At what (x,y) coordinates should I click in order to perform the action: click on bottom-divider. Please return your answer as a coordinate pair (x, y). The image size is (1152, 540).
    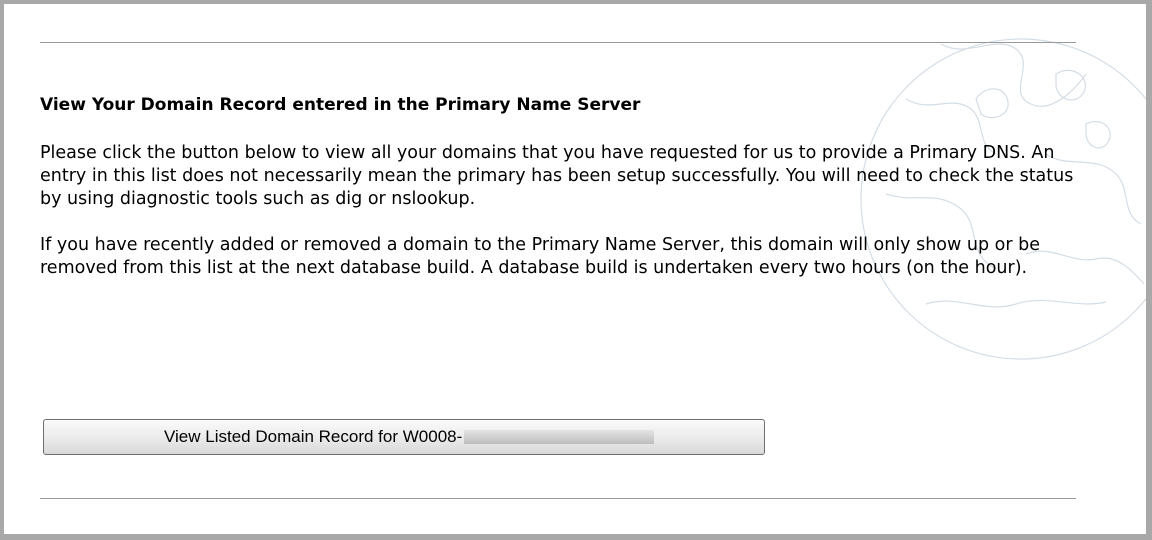
    Looking at the image, I should click on (558, 498).